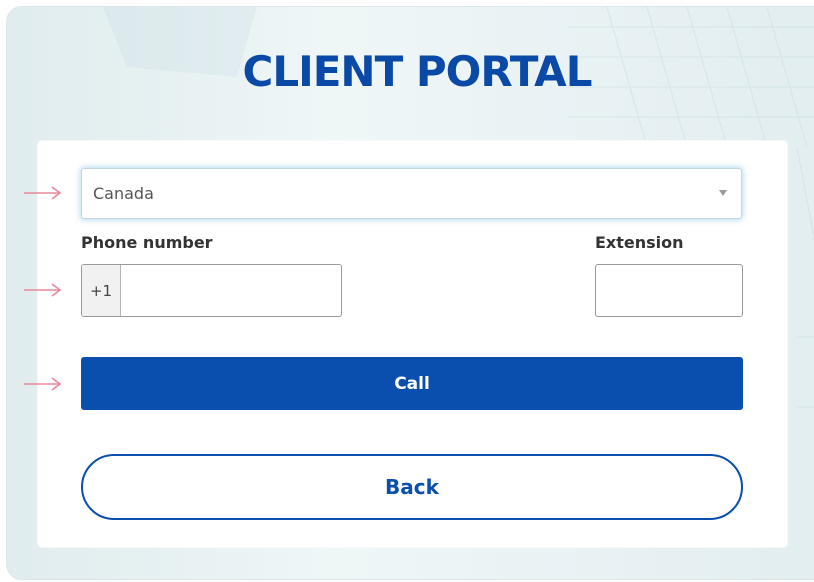 The image size is (814, 582). Describe the element at coordinates (411, 193) in the screenshot. I see `country-select: Canada` at that location.